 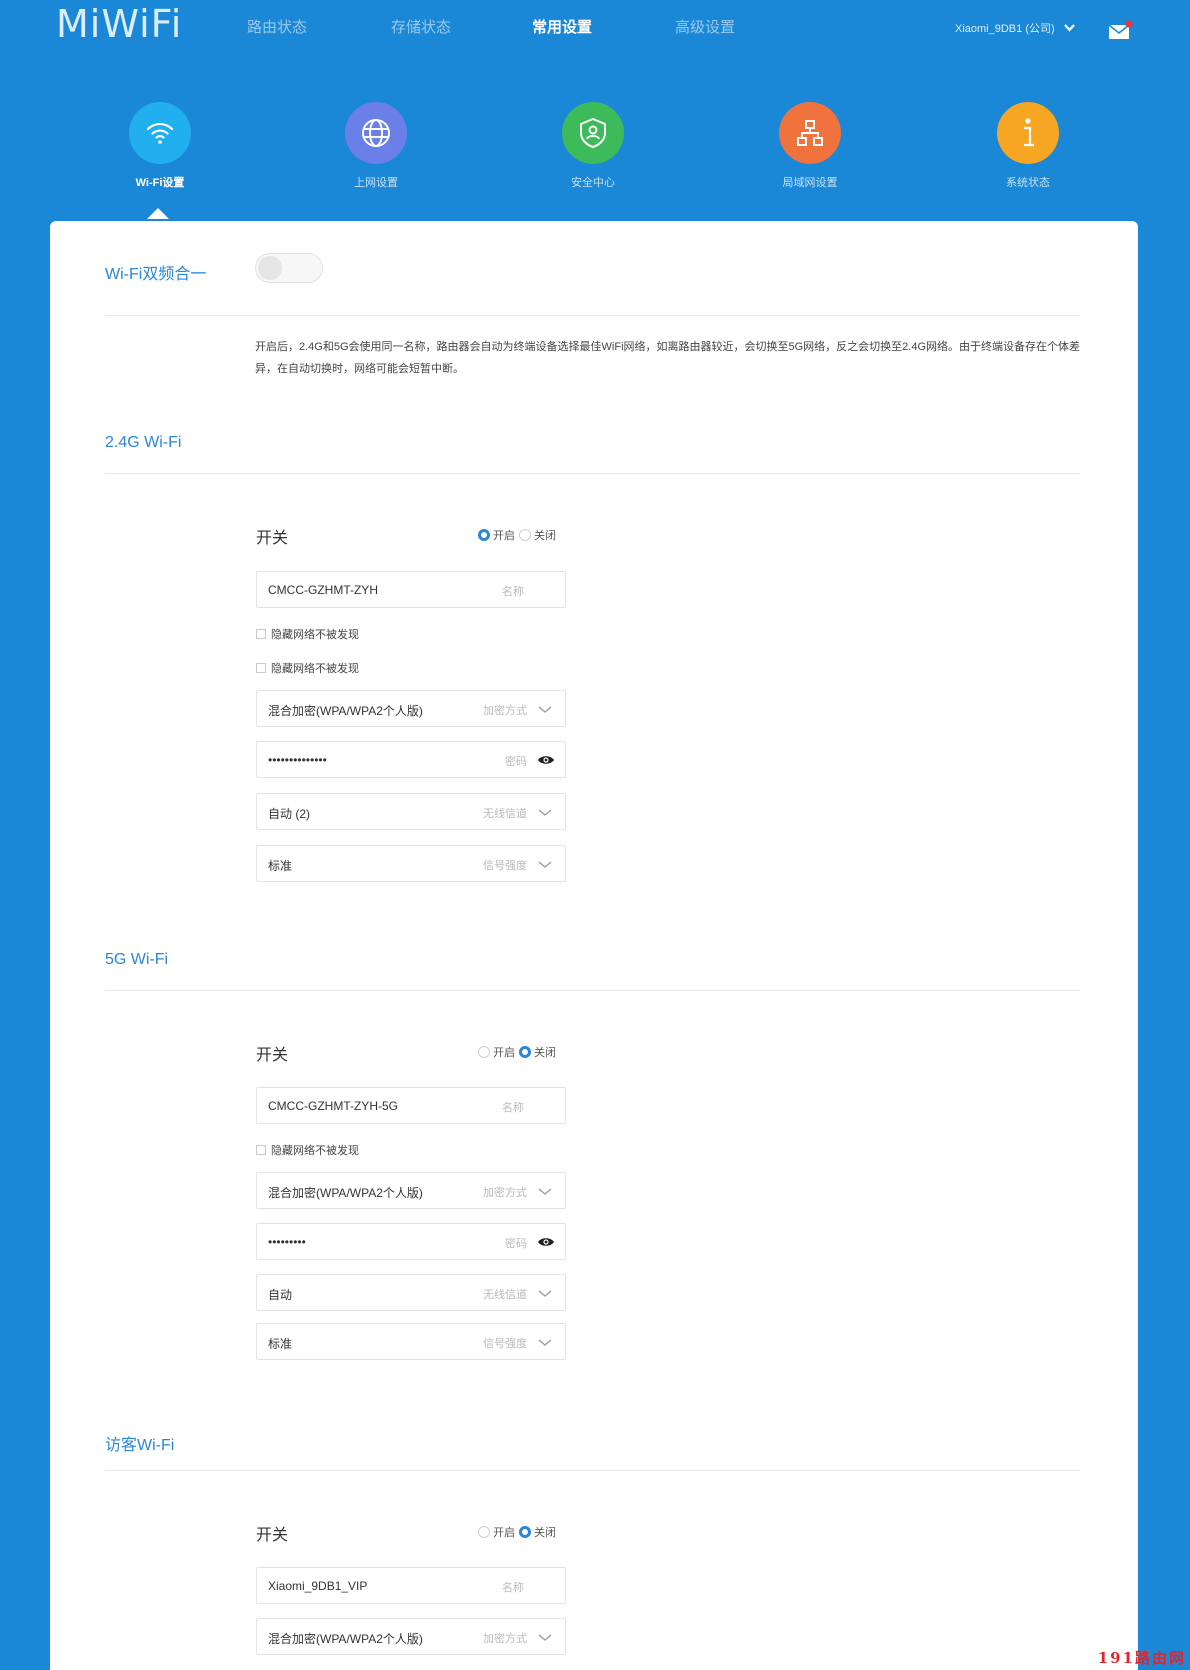 What do you see at coordinates (140, 1445) in the screenshot?
I see `guest-wifi-title: 访客Wi-Fi` at bounding box center [140, 1445].